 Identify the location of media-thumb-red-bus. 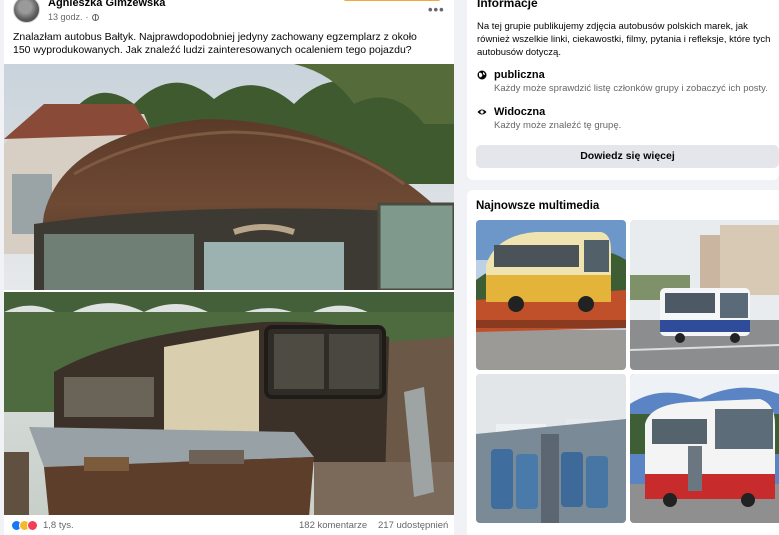
(704, 448).